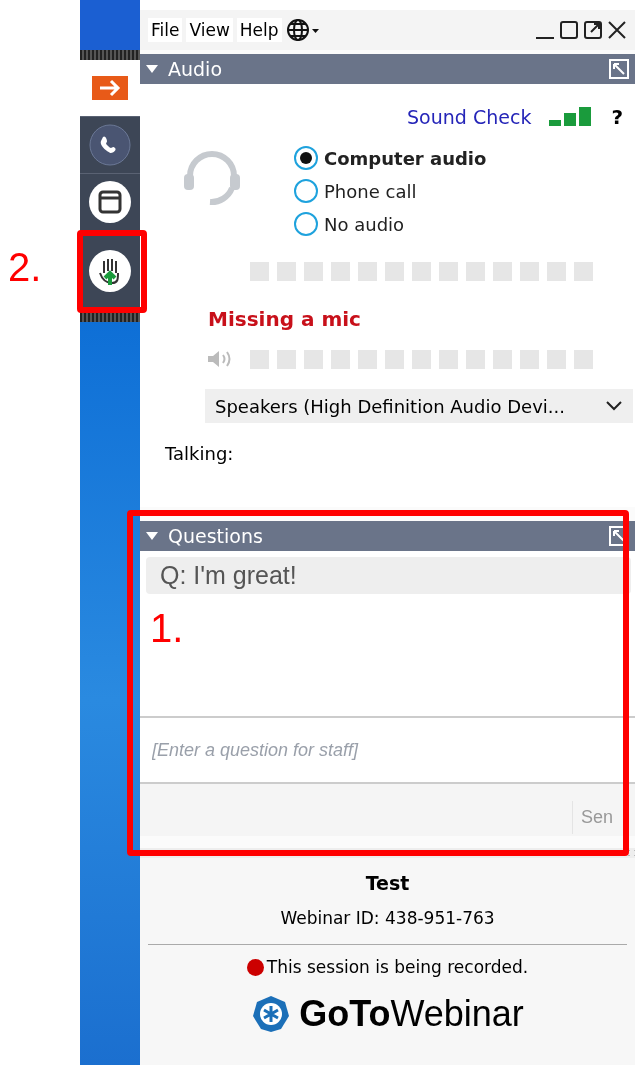  Describe the element at coordinates (110, 145) in the screenshot. I see `phone-icon` at that location.